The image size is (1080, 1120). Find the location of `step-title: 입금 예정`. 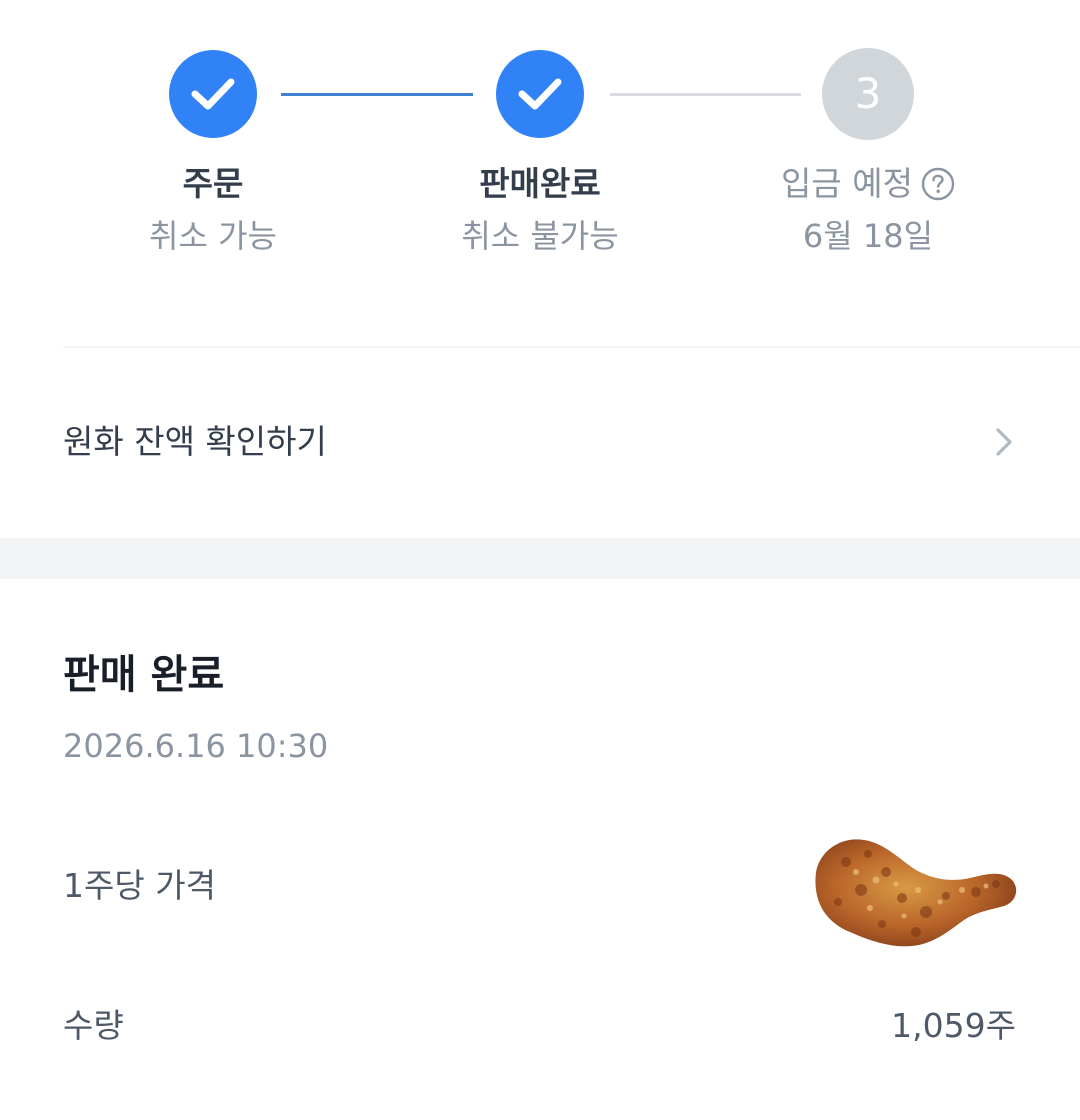

step-title: 입금 예정 is located at coordinates (868, 184).